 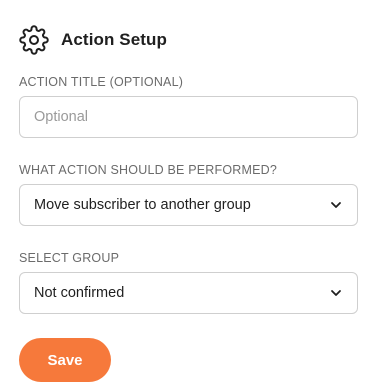 I want to click on select-group-label: SELECT GROUP, so click(x=69, y=258).